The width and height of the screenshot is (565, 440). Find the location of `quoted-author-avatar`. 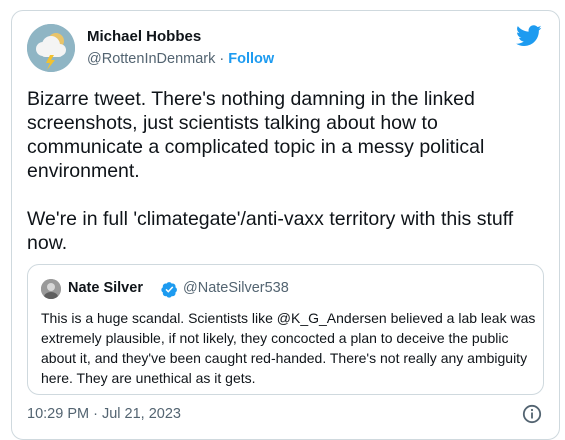

quoted-author-avatar is located at coordinates (51, 289).